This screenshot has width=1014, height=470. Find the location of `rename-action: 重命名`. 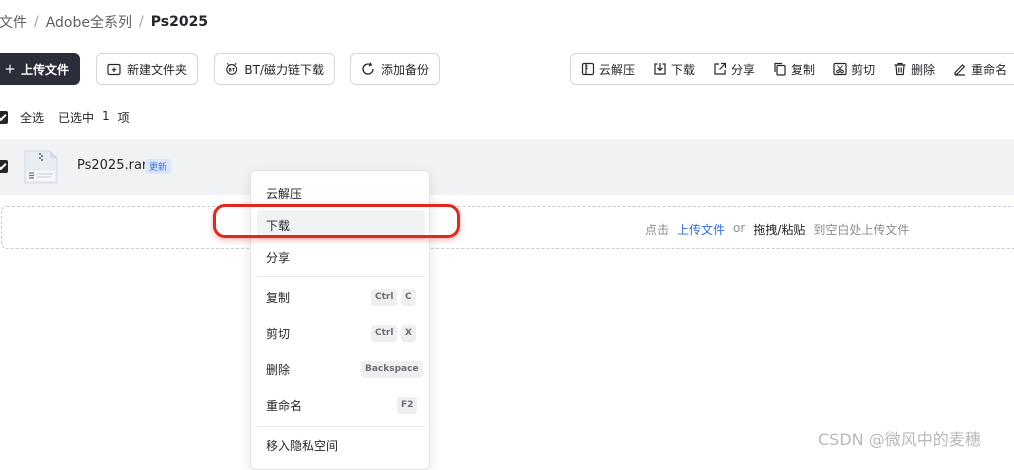

rename-action: 重命名 is located at coordinates (980, 69).